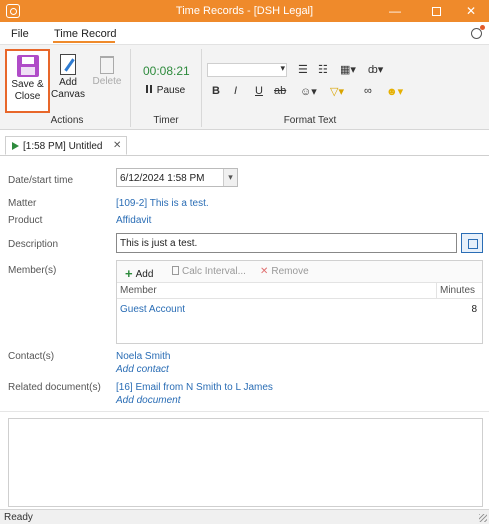 The height and width of the screenshot is (524, 489). Describe the element at coordinates (31, 356) in the screenshot. I see `contacts-label: Contact(s)` at that location.